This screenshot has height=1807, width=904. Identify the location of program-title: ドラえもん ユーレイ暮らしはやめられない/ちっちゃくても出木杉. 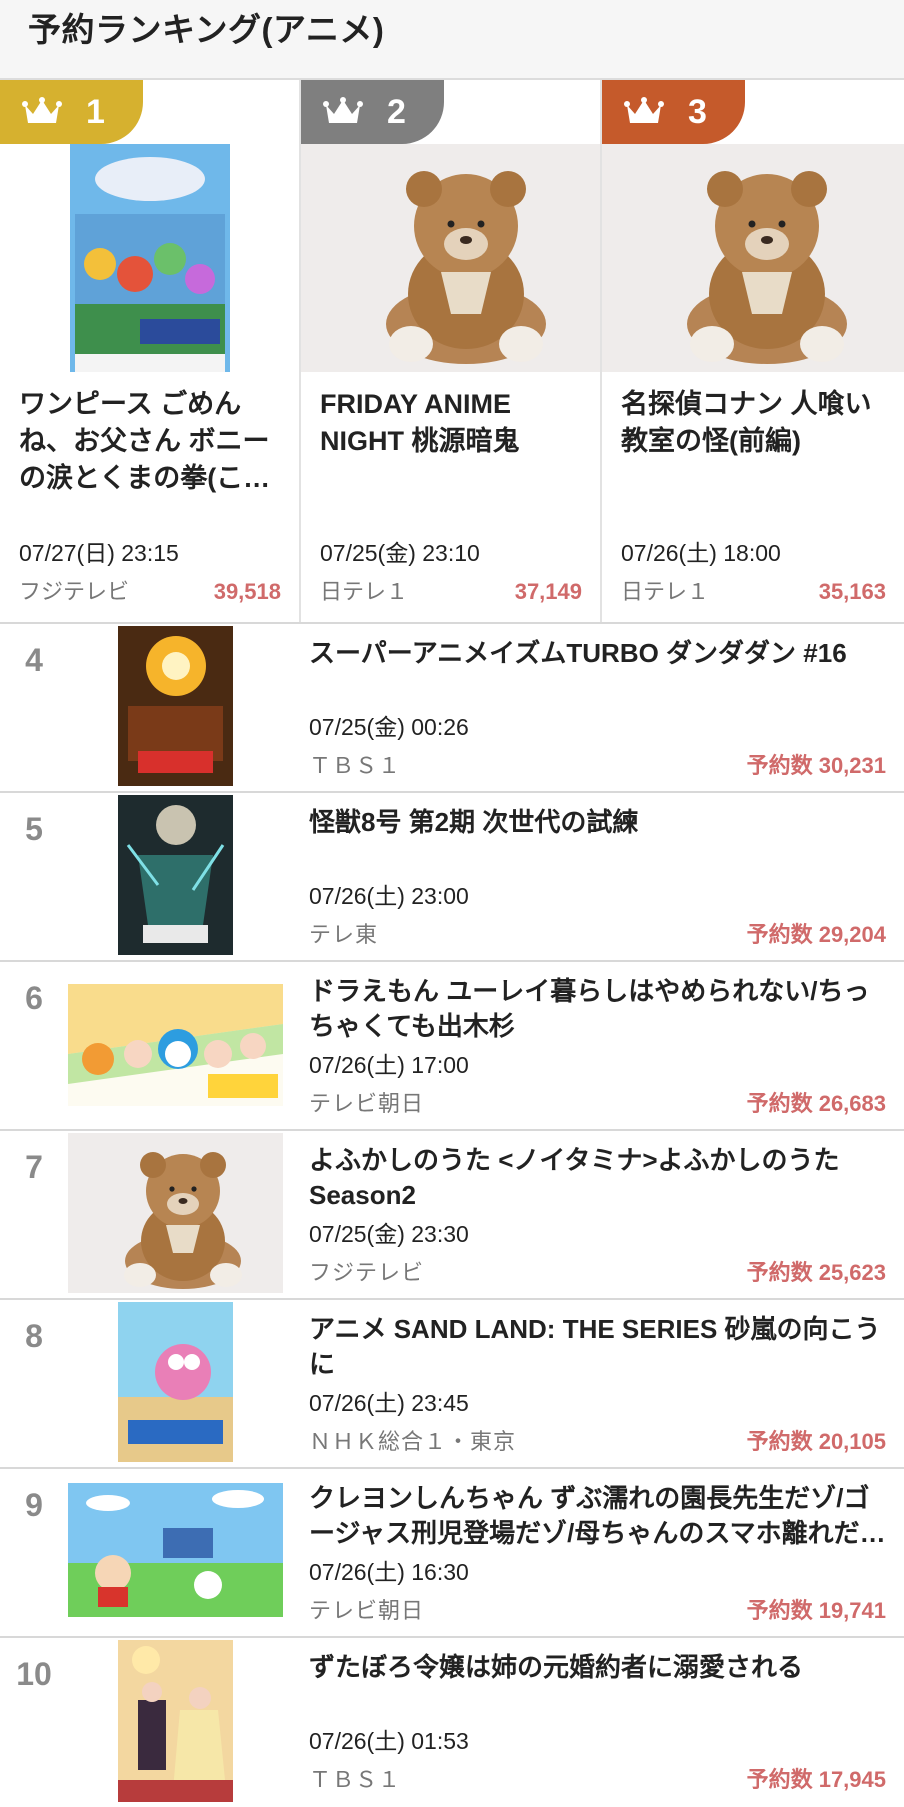
(597, 1009).